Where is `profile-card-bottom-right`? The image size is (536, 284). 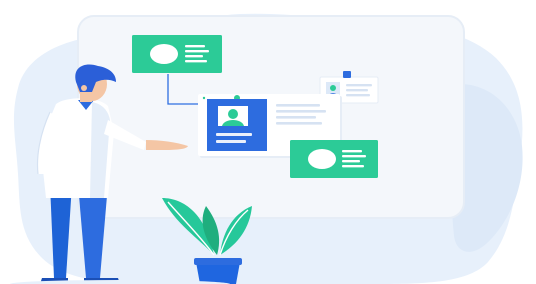
profile-card-bottom-right is located at coordinates (334, 159).